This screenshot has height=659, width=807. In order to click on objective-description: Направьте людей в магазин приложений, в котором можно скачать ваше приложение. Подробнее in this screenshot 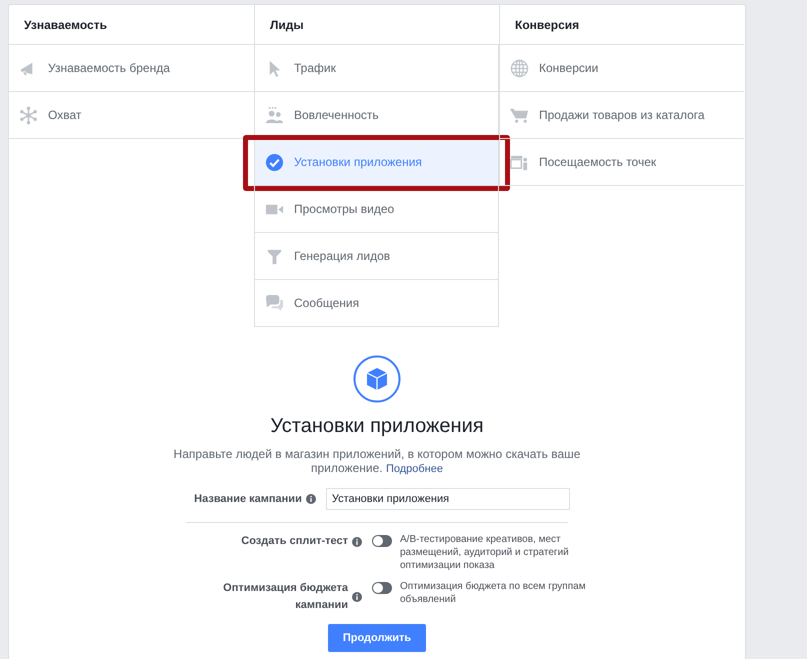, I will do `click(377, 461)`.